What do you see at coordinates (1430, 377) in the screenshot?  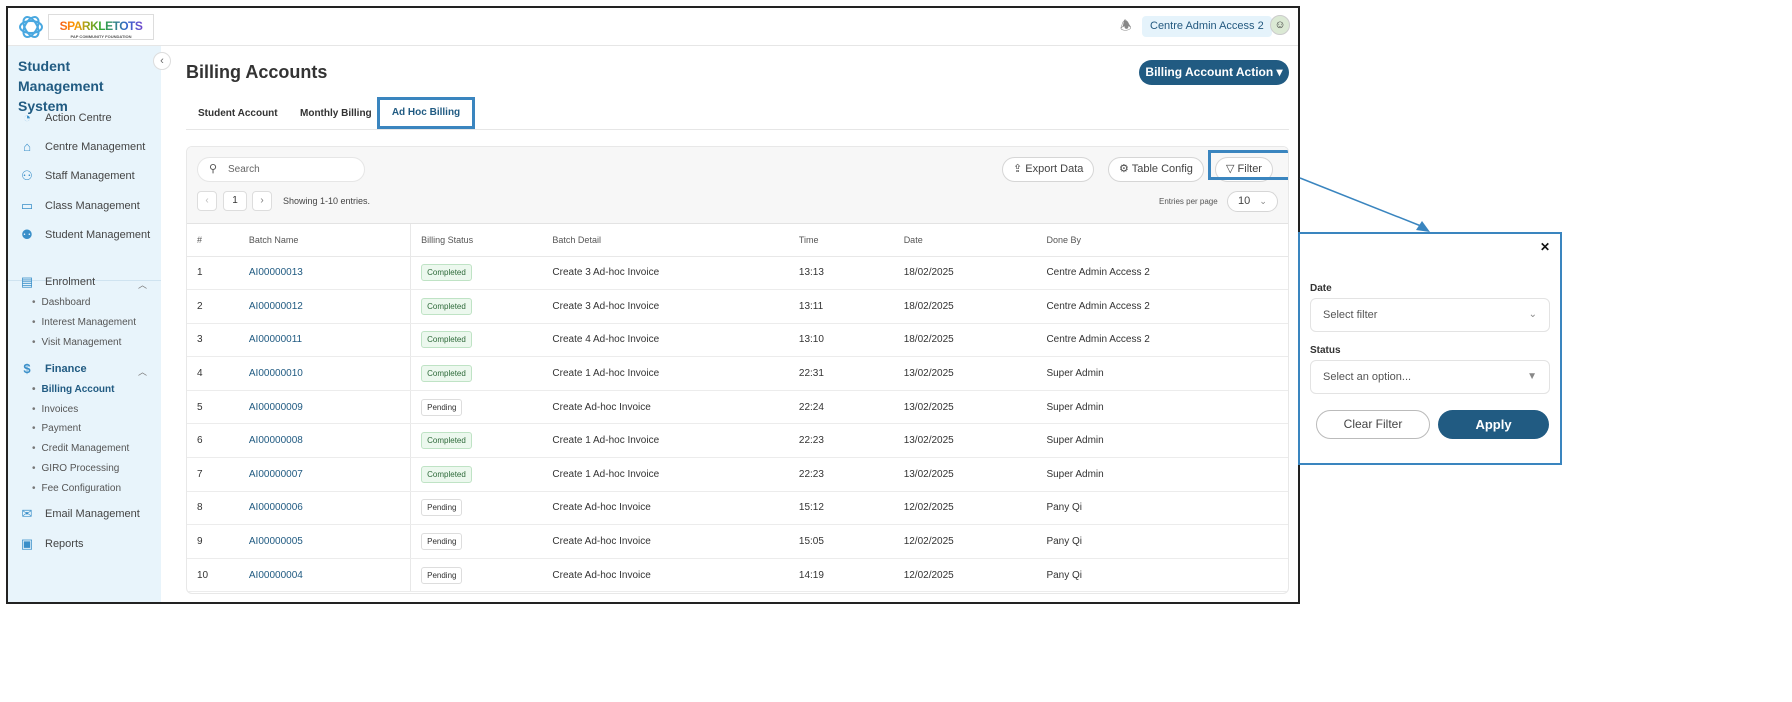 I see `status-filter-select: Select an option... ▼` at bounding box center [1430, 377].